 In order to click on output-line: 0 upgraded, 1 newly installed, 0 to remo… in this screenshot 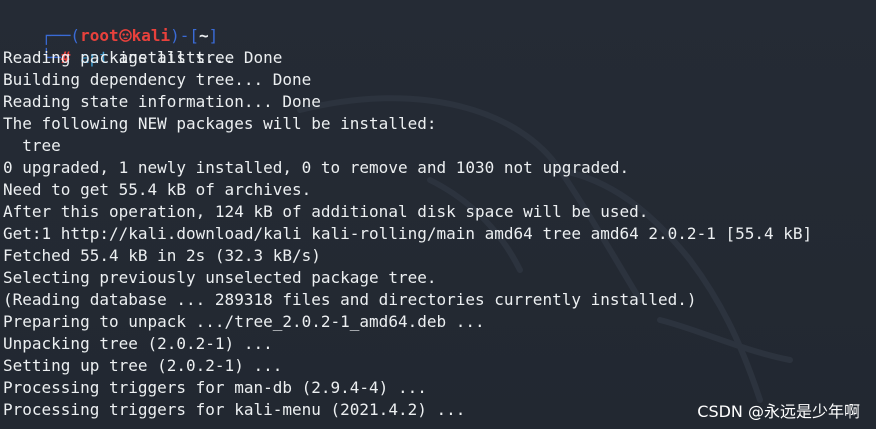, I will do `click(316, 167)`.